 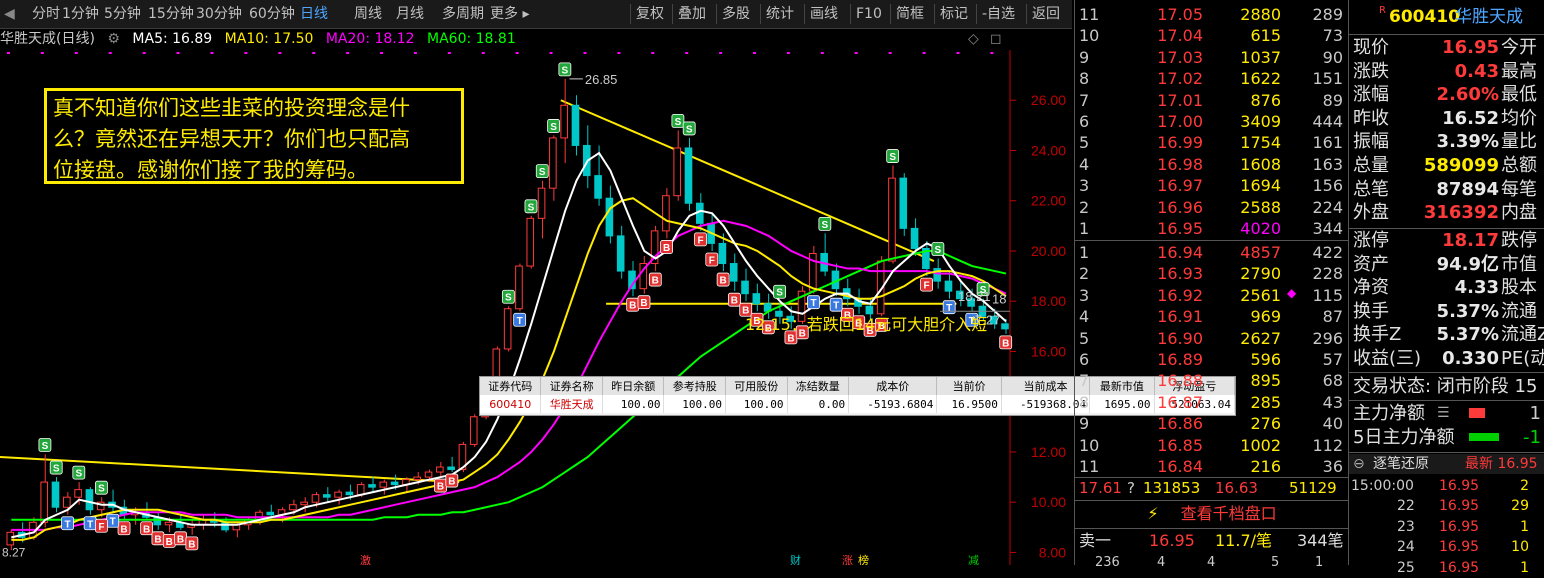 I want to click on order-book-row: 10 16.85 1002 112, so click(x=1212, y=445).